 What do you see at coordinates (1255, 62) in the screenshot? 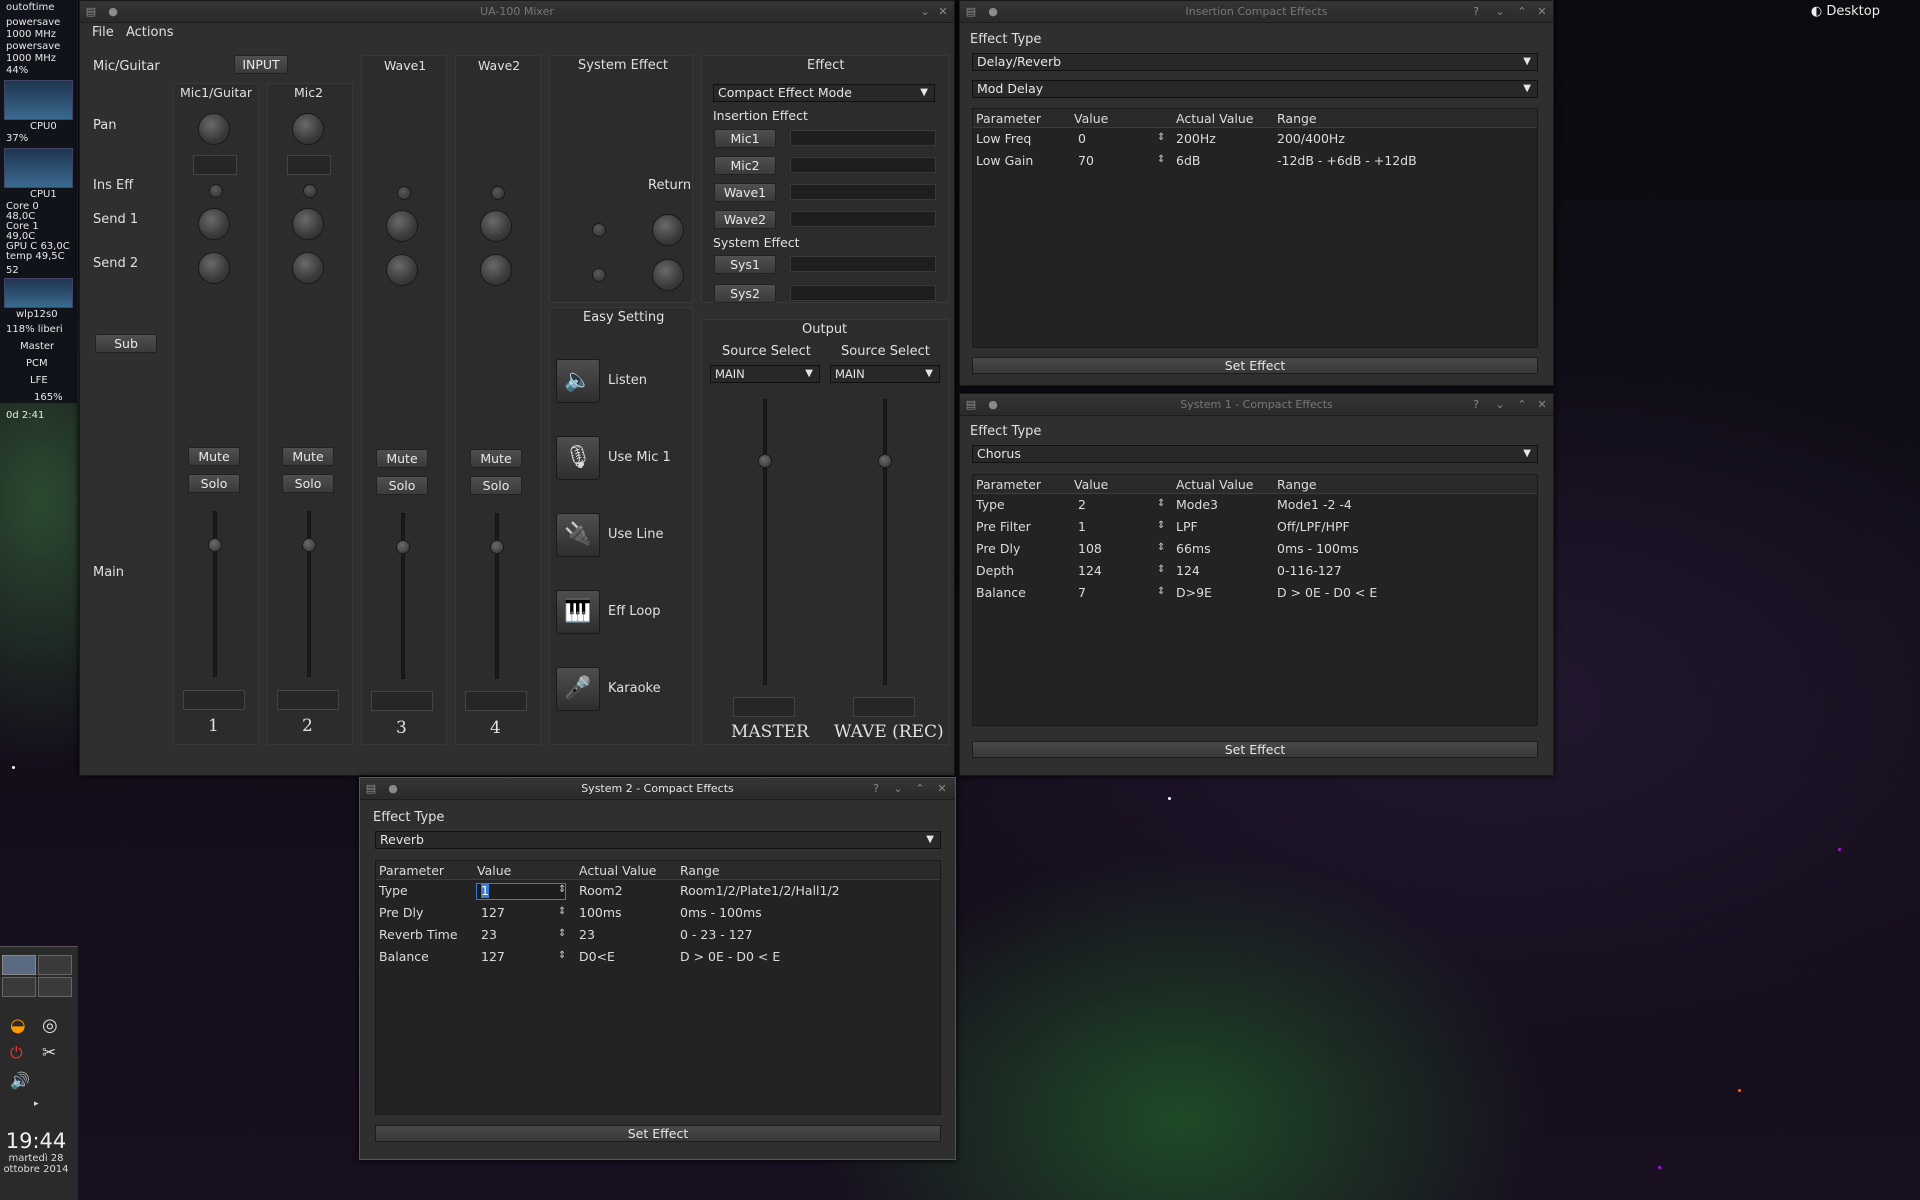
I see `effect-type-select: Delay/Reverb ▼` at bounding box center [1255, 62].